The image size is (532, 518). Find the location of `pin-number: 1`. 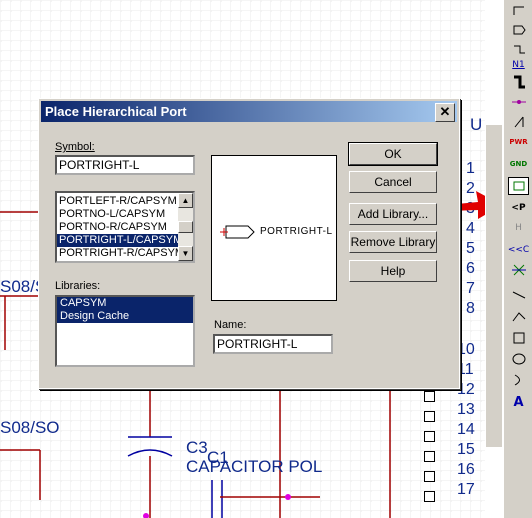

pin-number: 1 is located at coordinates (470, 168).